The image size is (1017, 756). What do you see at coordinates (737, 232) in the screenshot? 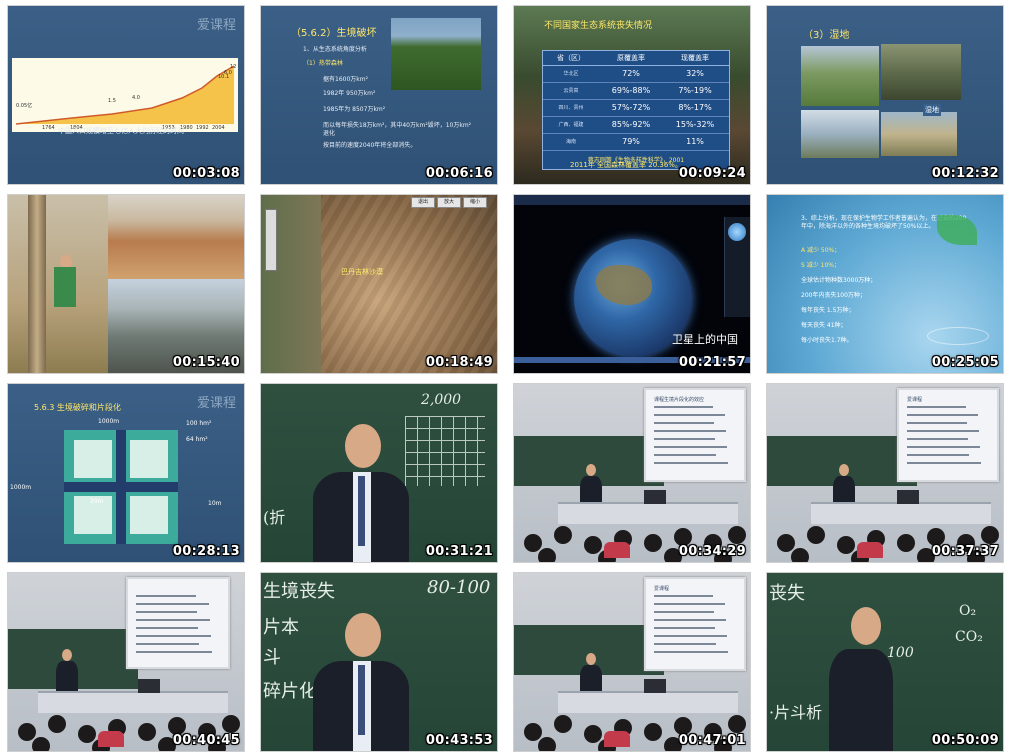
I see `compass-icon` at bounding box center [737, 232].